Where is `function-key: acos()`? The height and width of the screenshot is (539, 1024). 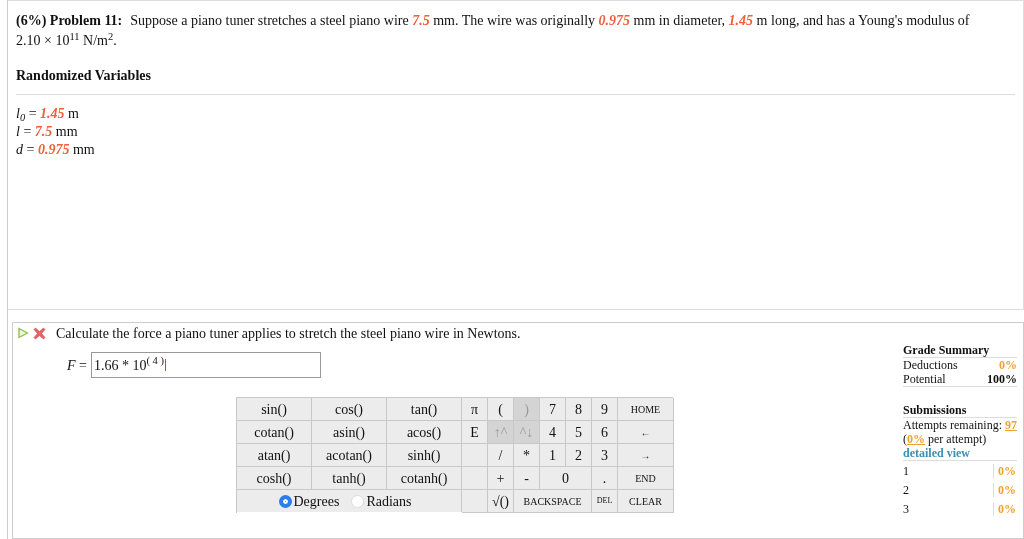 function-key: acos() is located at coordinates (424, 432).